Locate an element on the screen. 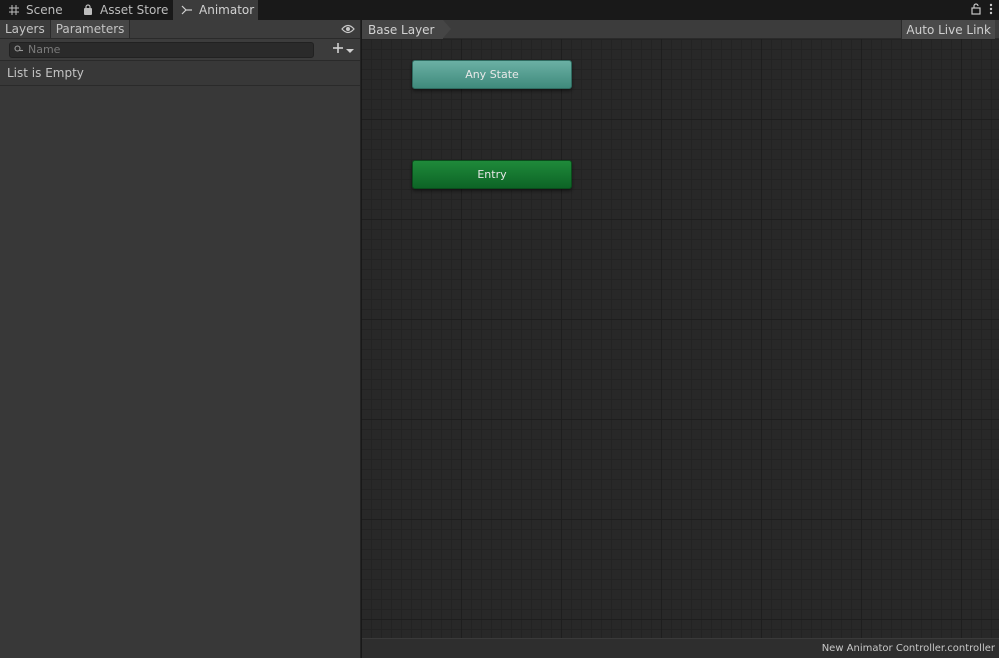 This screenshot has height=658, width=999. tab-scene: Scene is located at coordinates (35, 10).